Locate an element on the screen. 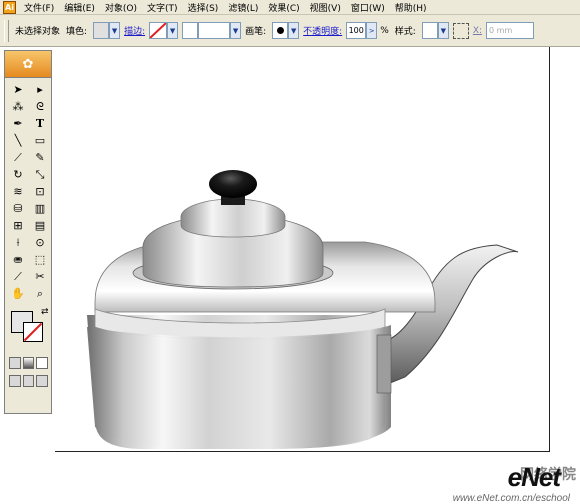  color-mode-row is located at coordinates (28, 361).